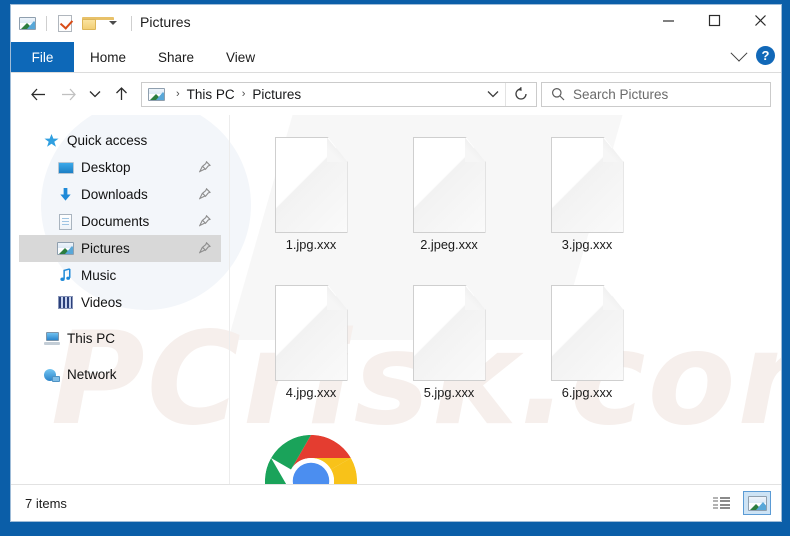 This screenshot has width=790, height=536. I want to click on sidebar-label-documents: Documents, so click(115, 221).